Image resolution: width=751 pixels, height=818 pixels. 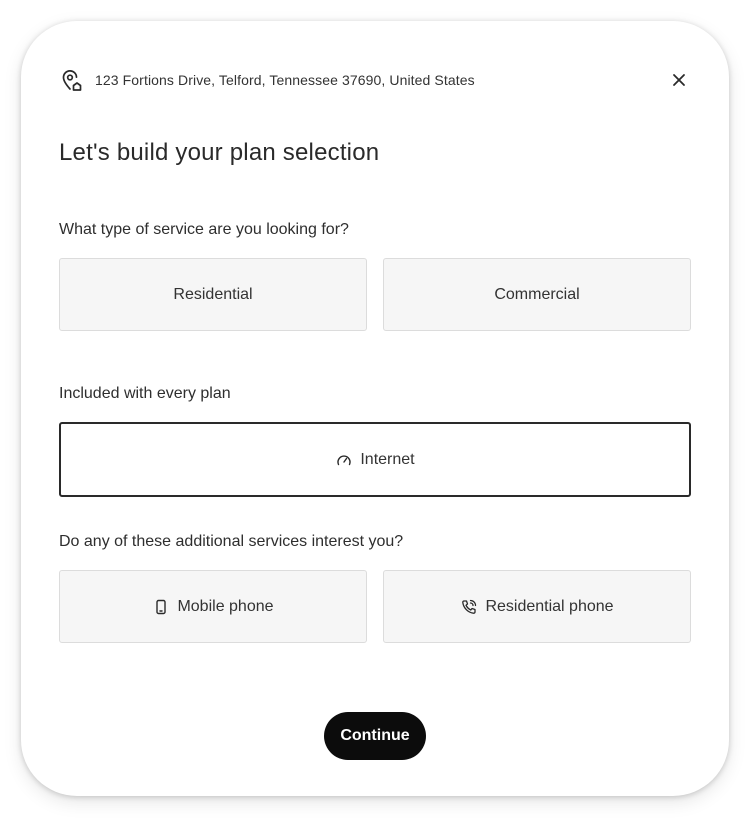 I want to click on option-label: Residential phone, so click(x=549, y=606).